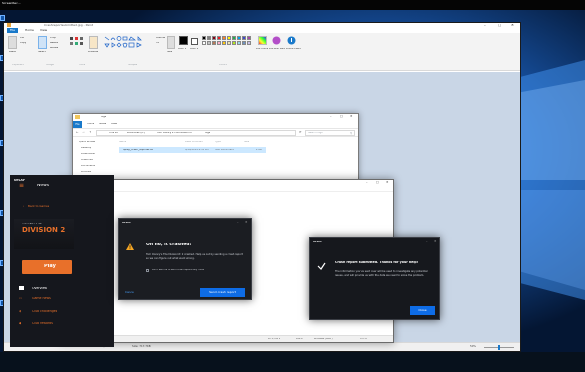 This screenshot has height=372, width=585. I want to click on menu-club-challenges: Club challenges, so click(44, 311).